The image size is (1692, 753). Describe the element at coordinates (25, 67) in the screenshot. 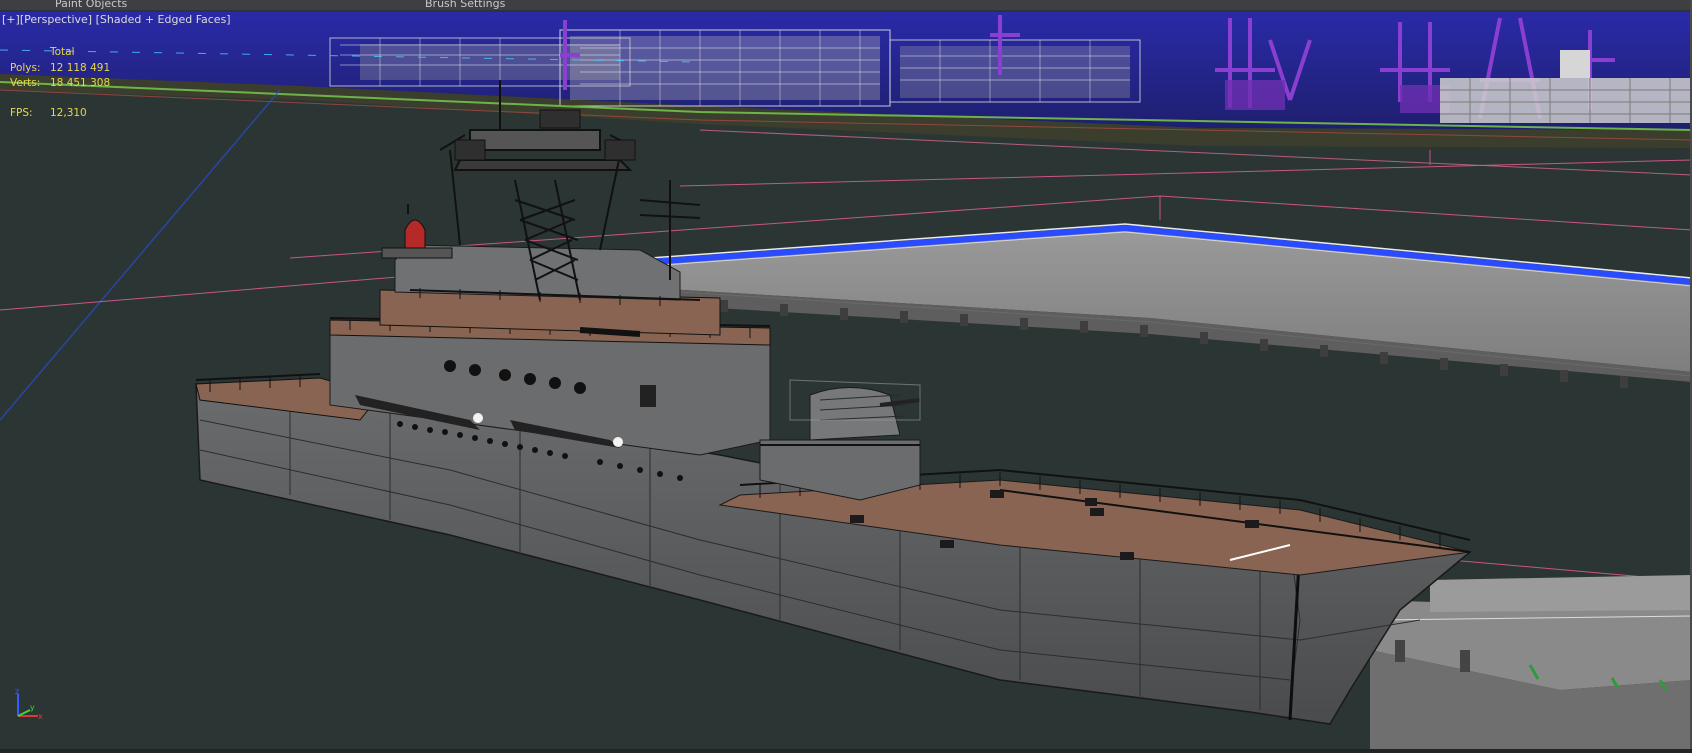

I see `polys-label: Polys:` at that location.